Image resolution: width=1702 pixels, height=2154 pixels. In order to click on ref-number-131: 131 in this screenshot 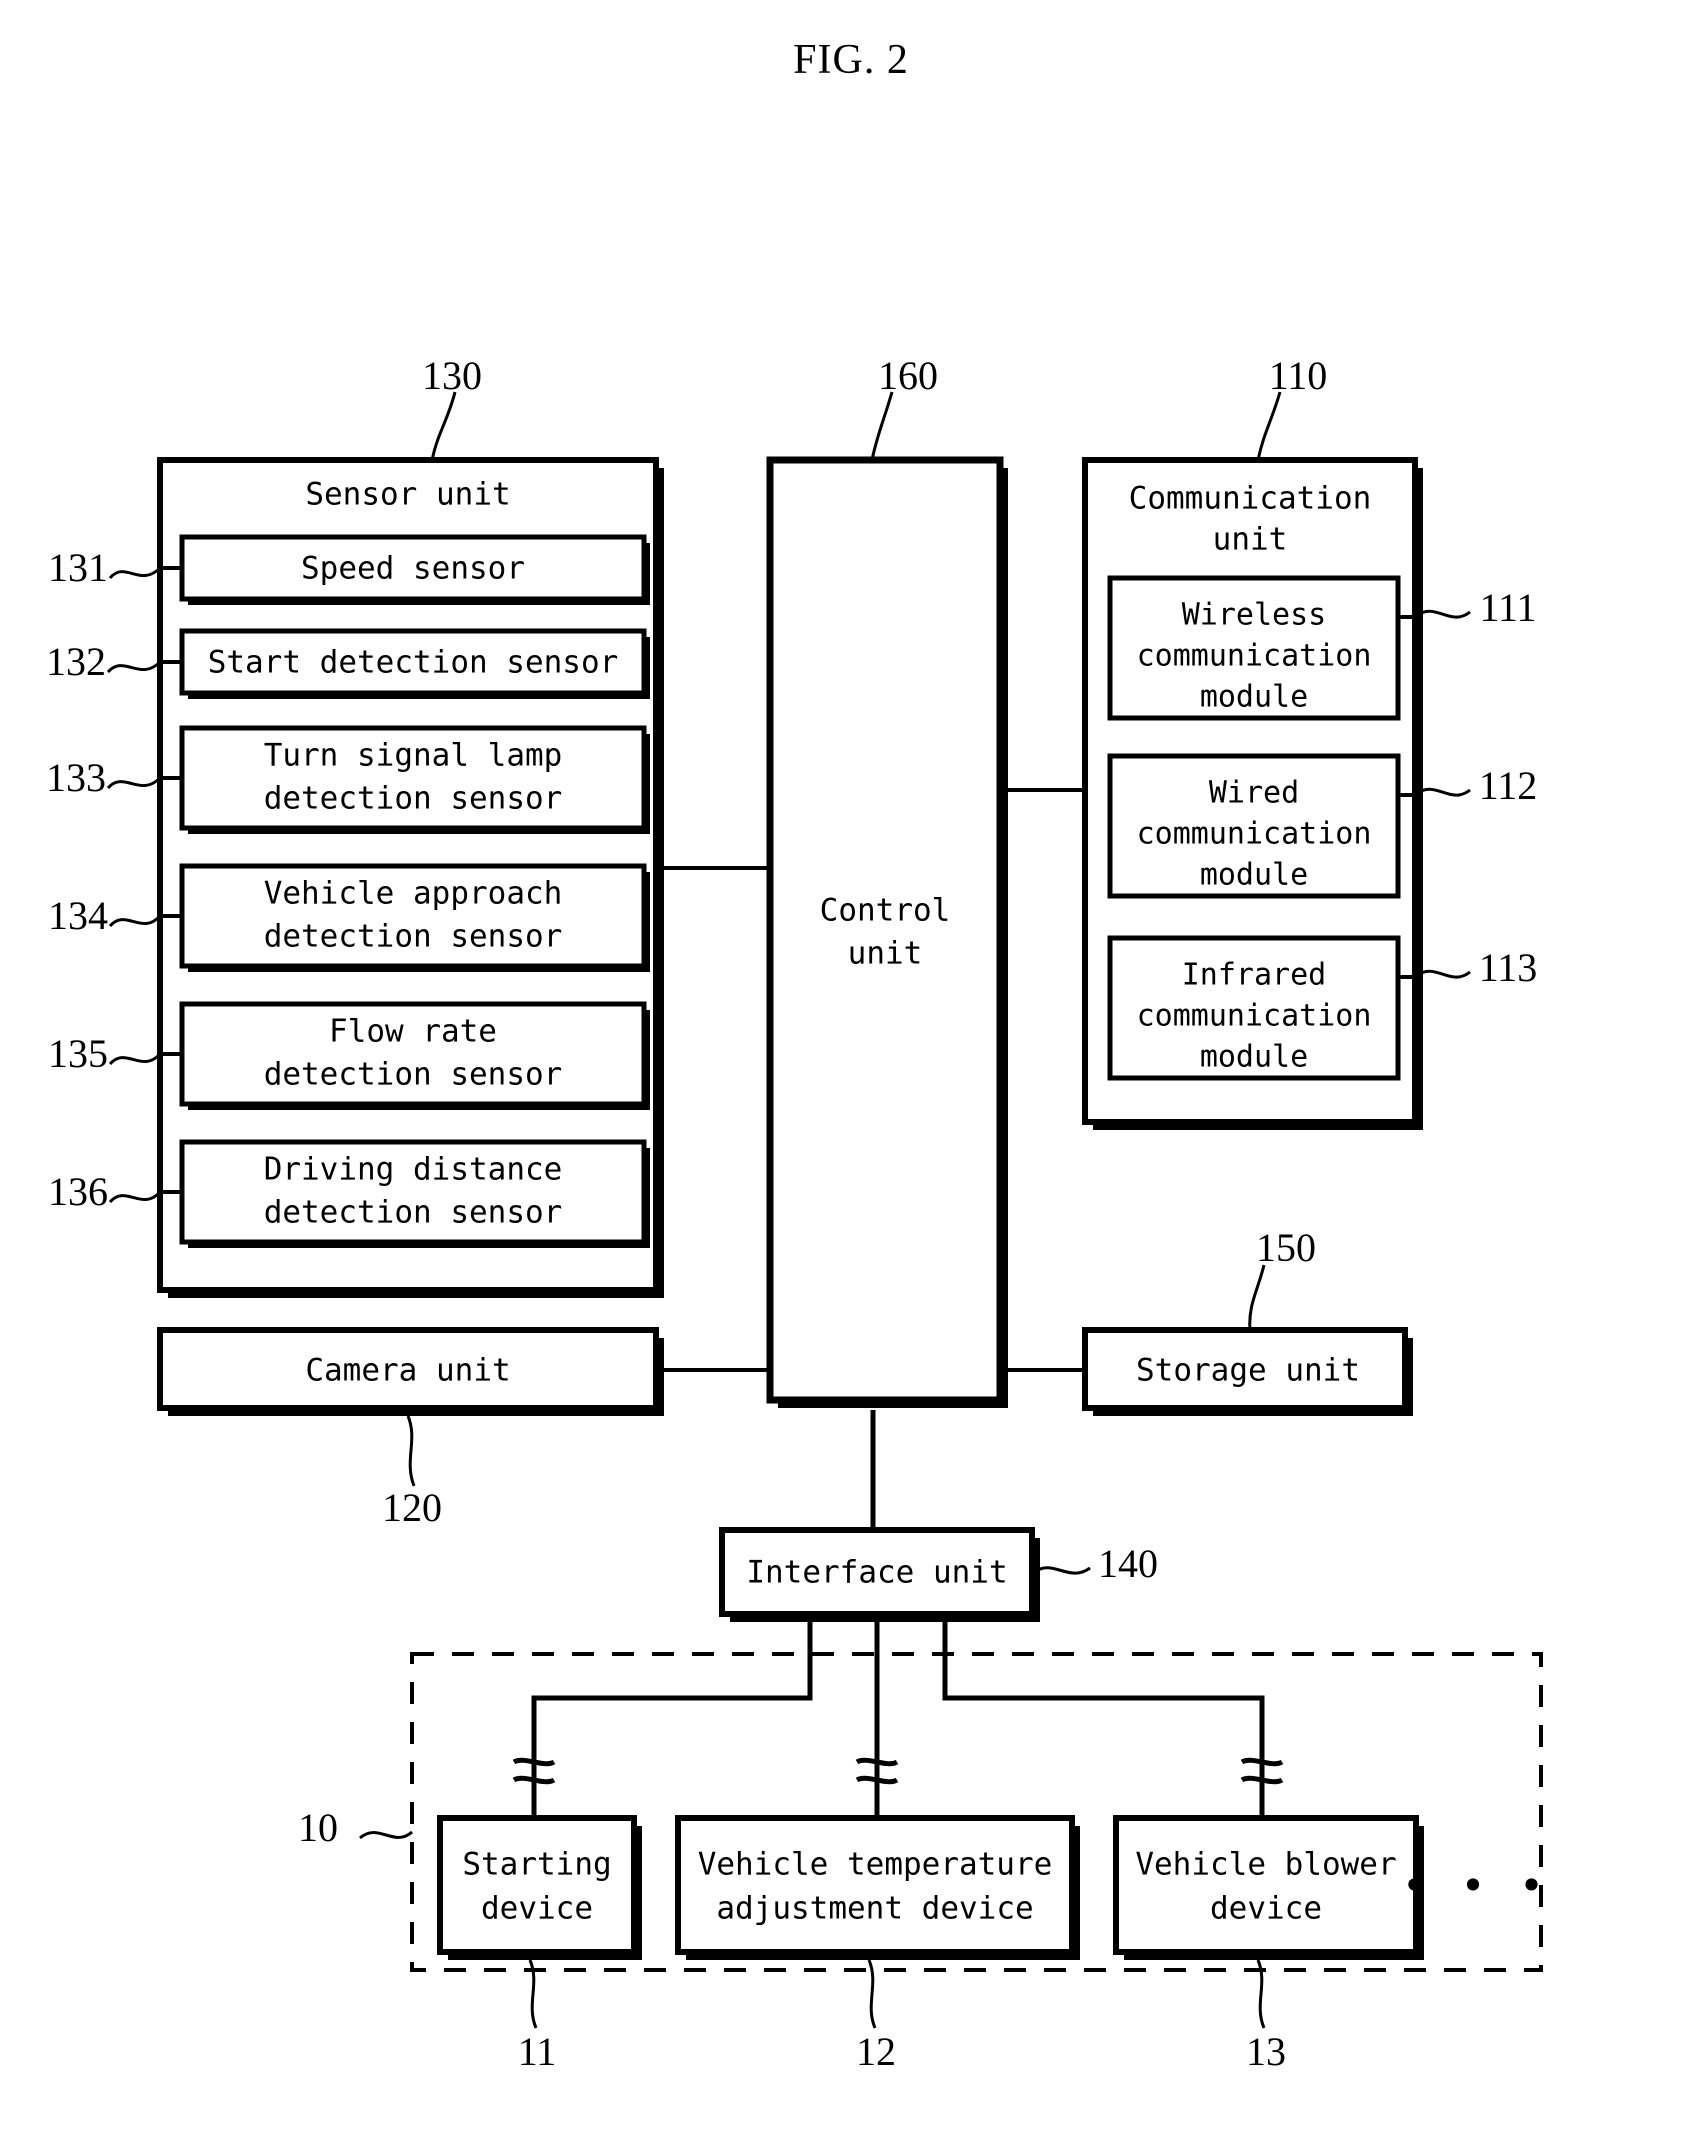, I will do `click(78, 567)`.